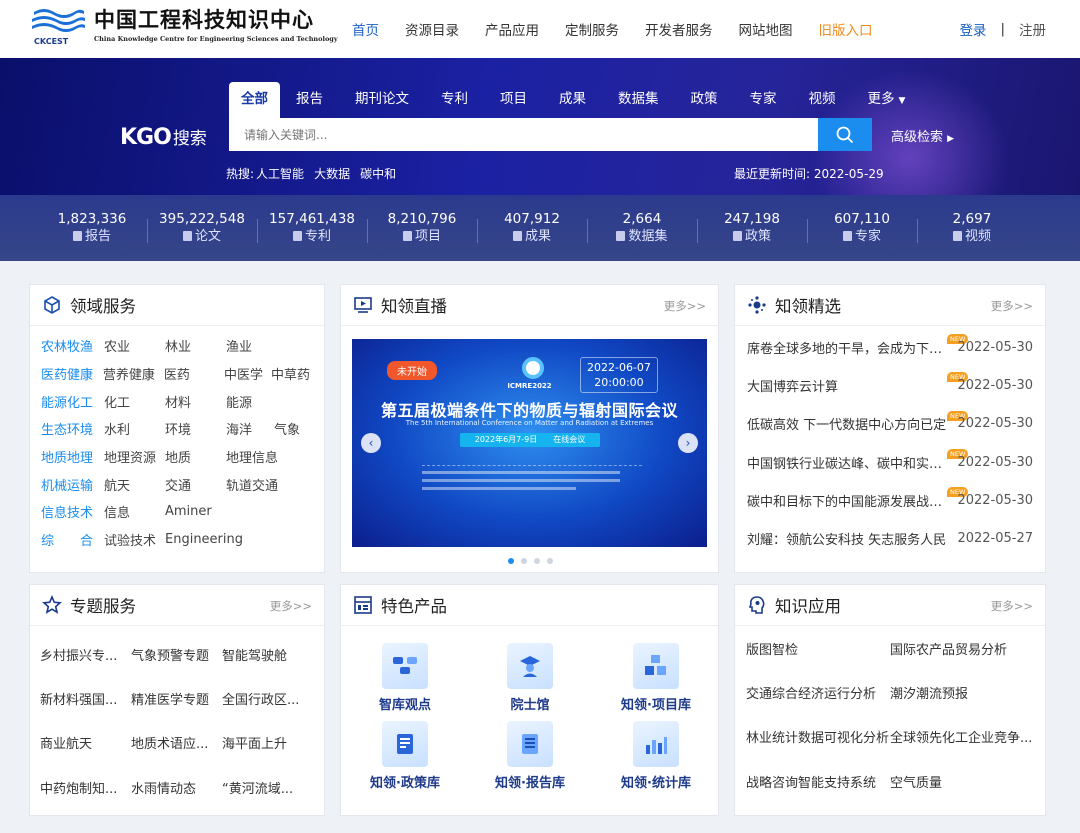 The width and height of the screenshot is (1080, 833). What do you see at coordinates (405, 756) in the screenshot?
I see `product-item: 知领·政策库` at bounding box center [405, 756].